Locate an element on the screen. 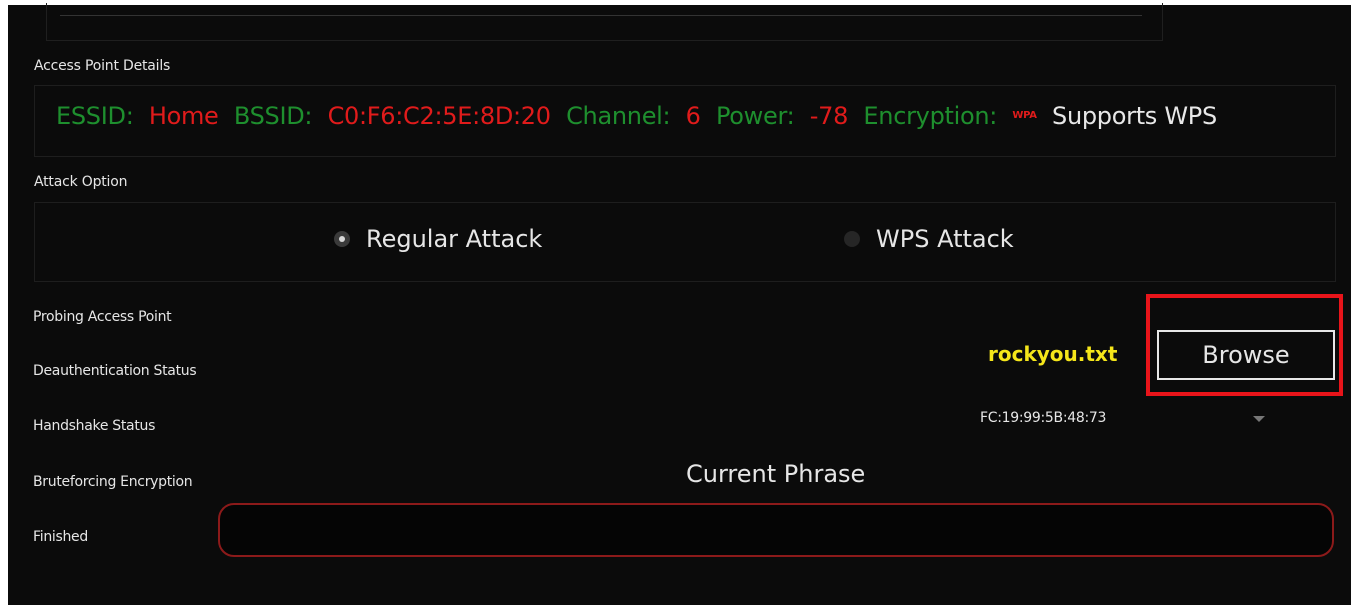 This screenshot has height=612, width=1351. screenshot-border-bottom is located at coordinates (675, 608).